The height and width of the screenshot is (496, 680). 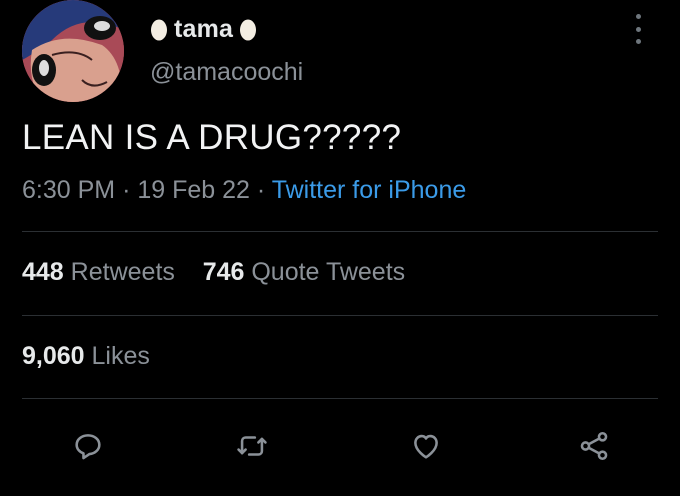 I want to click on display-name: tama, so click(x=203, y=29).